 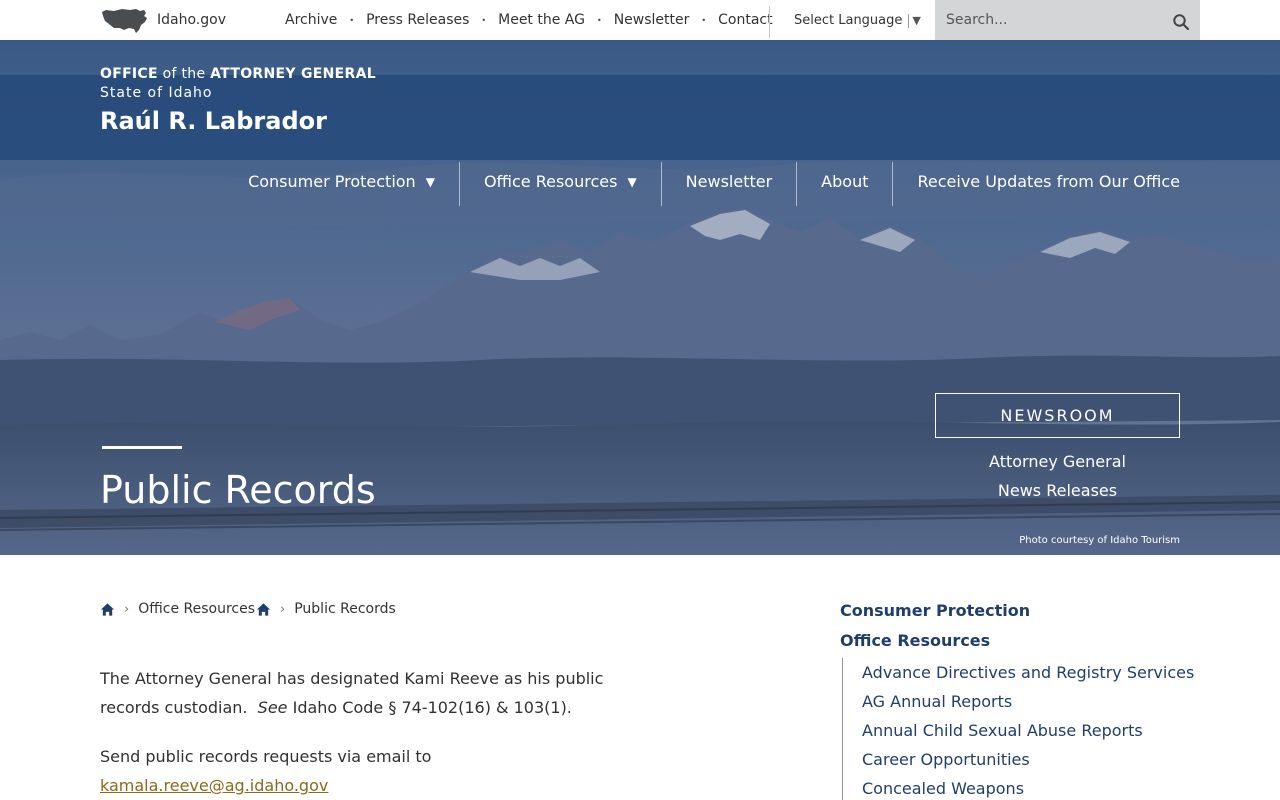 What do you see at coordinates (417, 20) in the screenshot?
I see `util-link-press-releases: Press Releases` at bounding box center [417, 20].